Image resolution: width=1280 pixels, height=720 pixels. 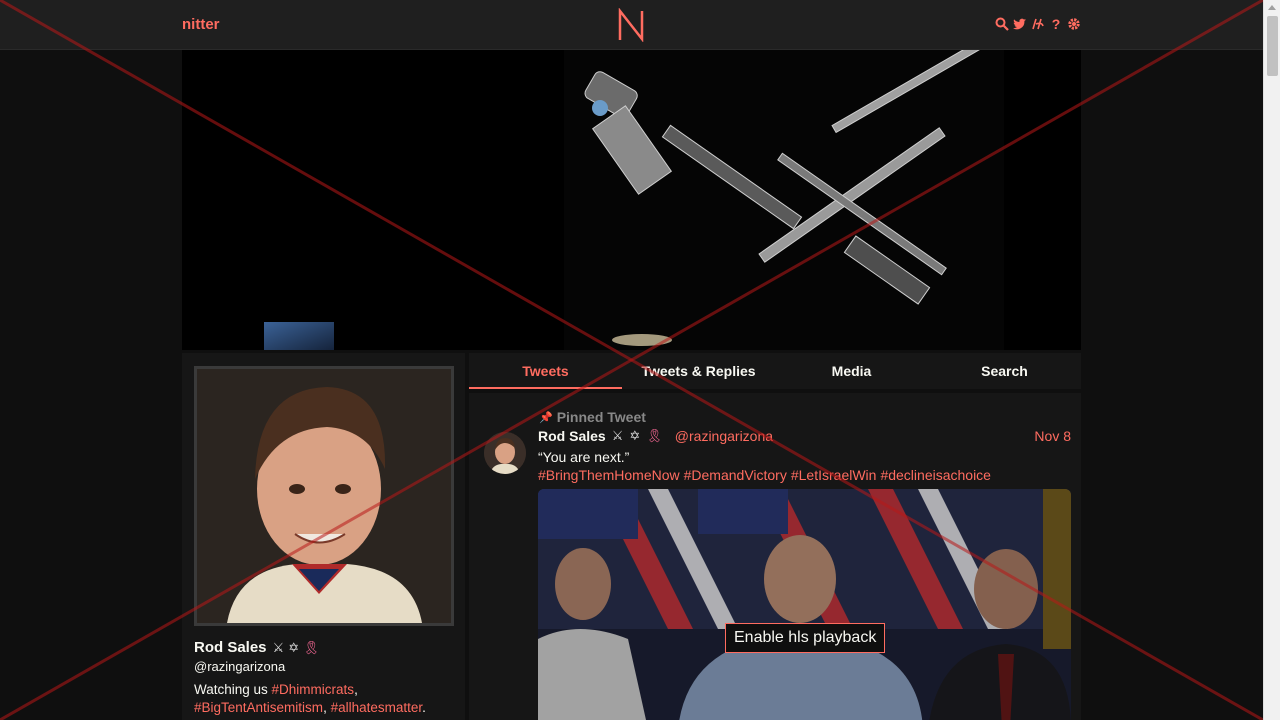 I want to click on tweet-date: Nov 8, so click(x=1052, y=436).